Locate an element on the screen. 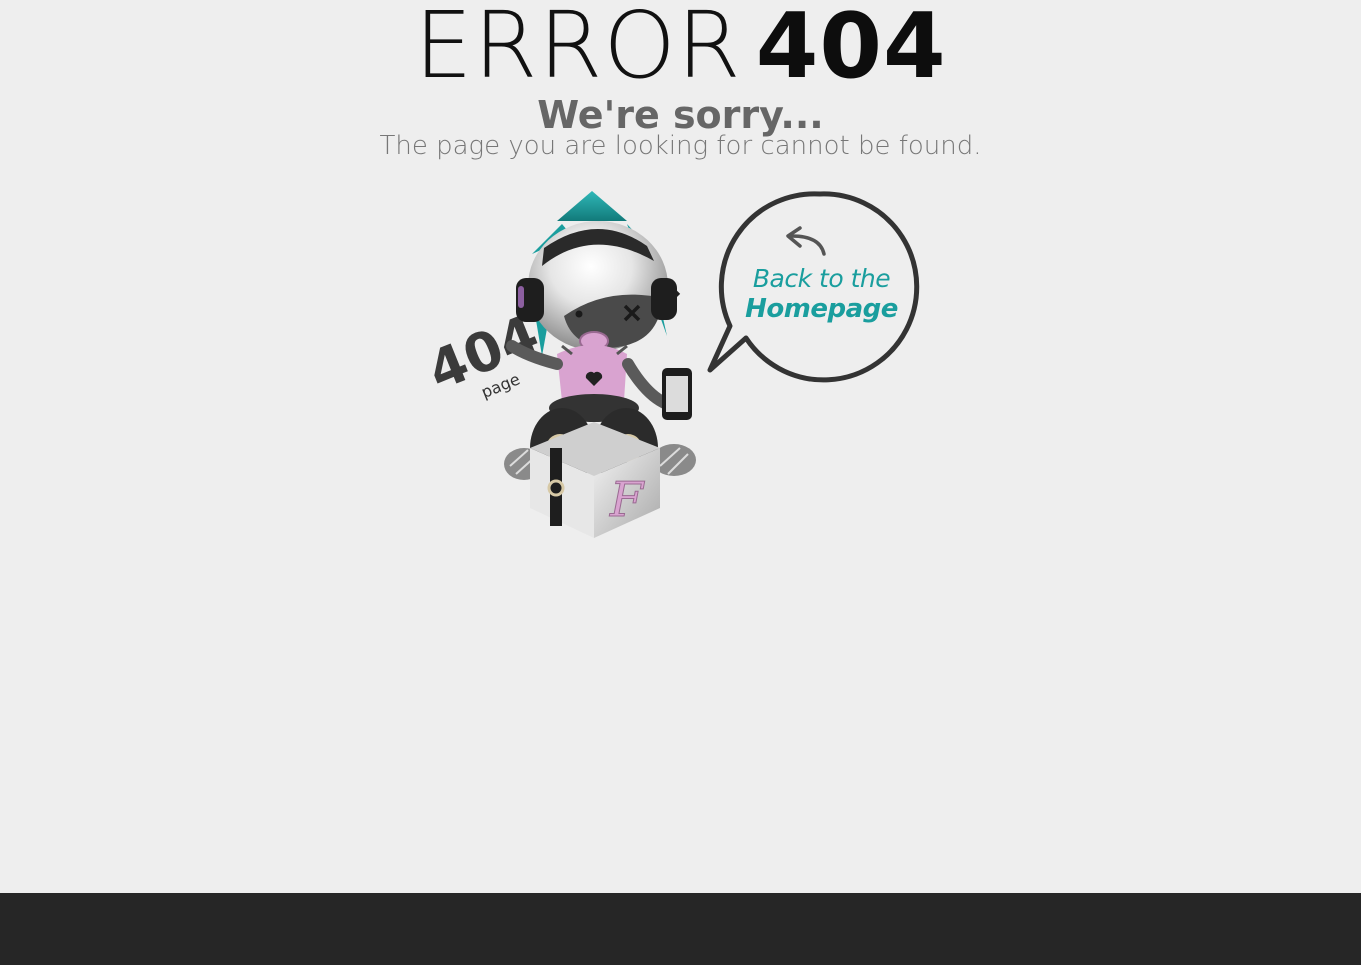 The height and width of the screenshot is (965, 1361). error-code: 404 is located at coordinates (851, 49).